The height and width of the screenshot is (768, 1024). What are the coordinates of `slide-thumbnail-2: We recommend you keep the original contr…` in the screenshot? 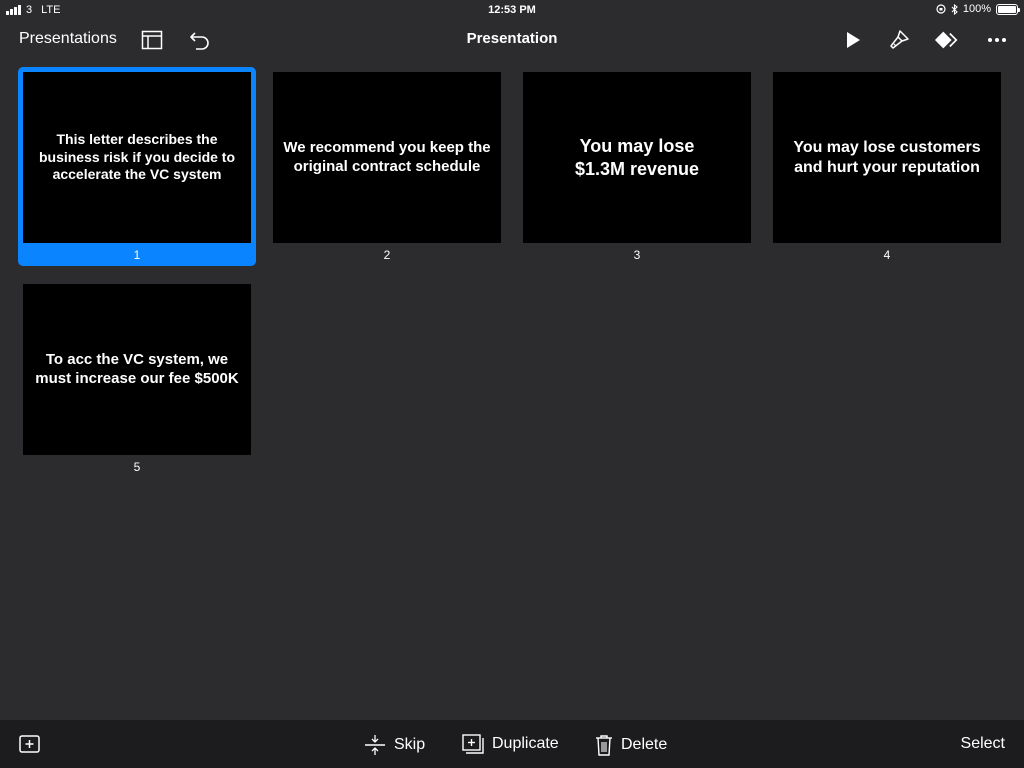 It's located at (387, 157).